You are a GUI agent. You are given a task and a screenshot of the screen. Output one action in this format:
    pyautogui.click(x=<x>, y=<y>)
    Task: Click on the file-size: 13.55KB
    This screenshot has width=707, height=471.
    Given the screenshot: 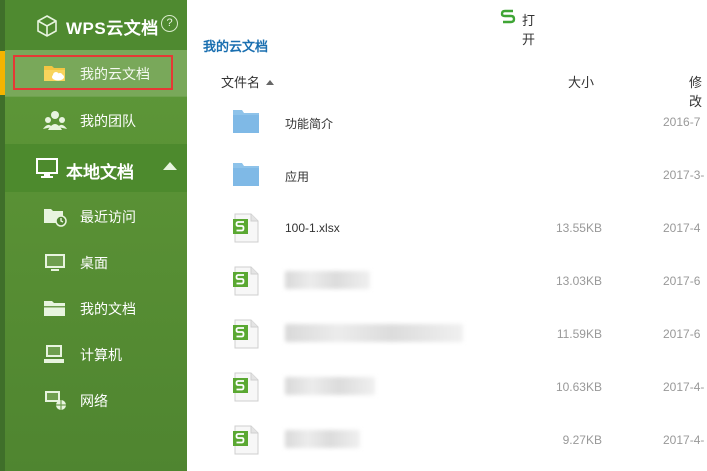 What is the action you would take?
    pyautogui.click(x=578, y=228)
    